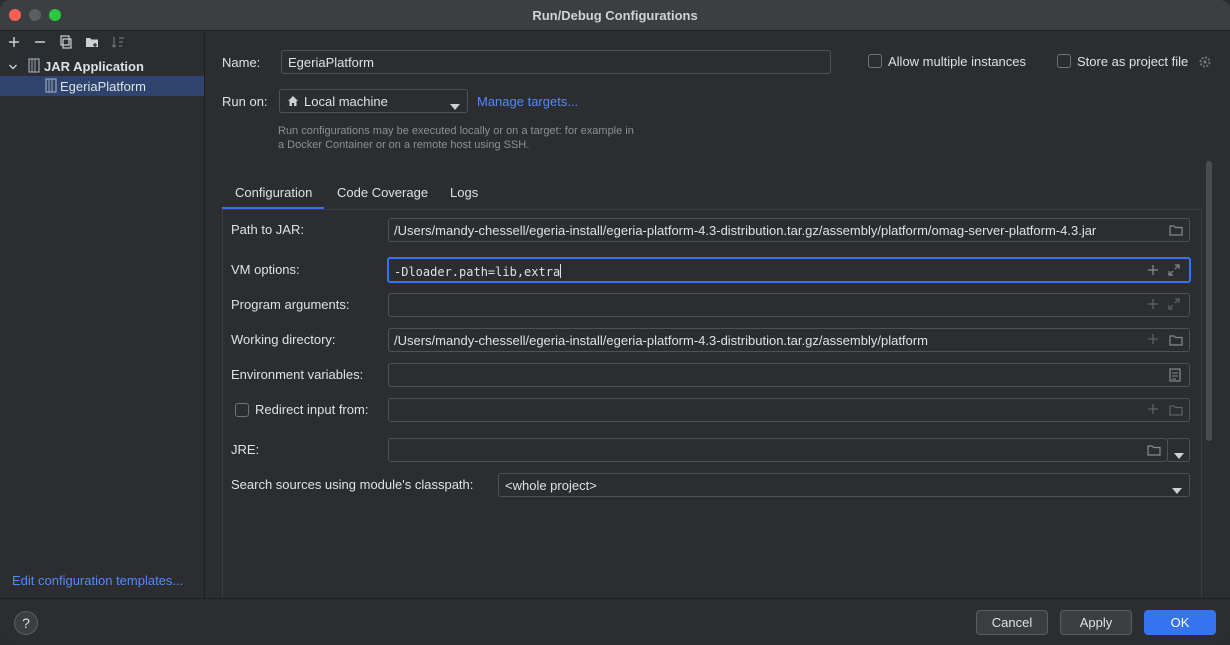 The image size is (1230, 645). Describe the element at coordinates (789, 375) in the screenshot. I see `environment-variables-field` at that location.